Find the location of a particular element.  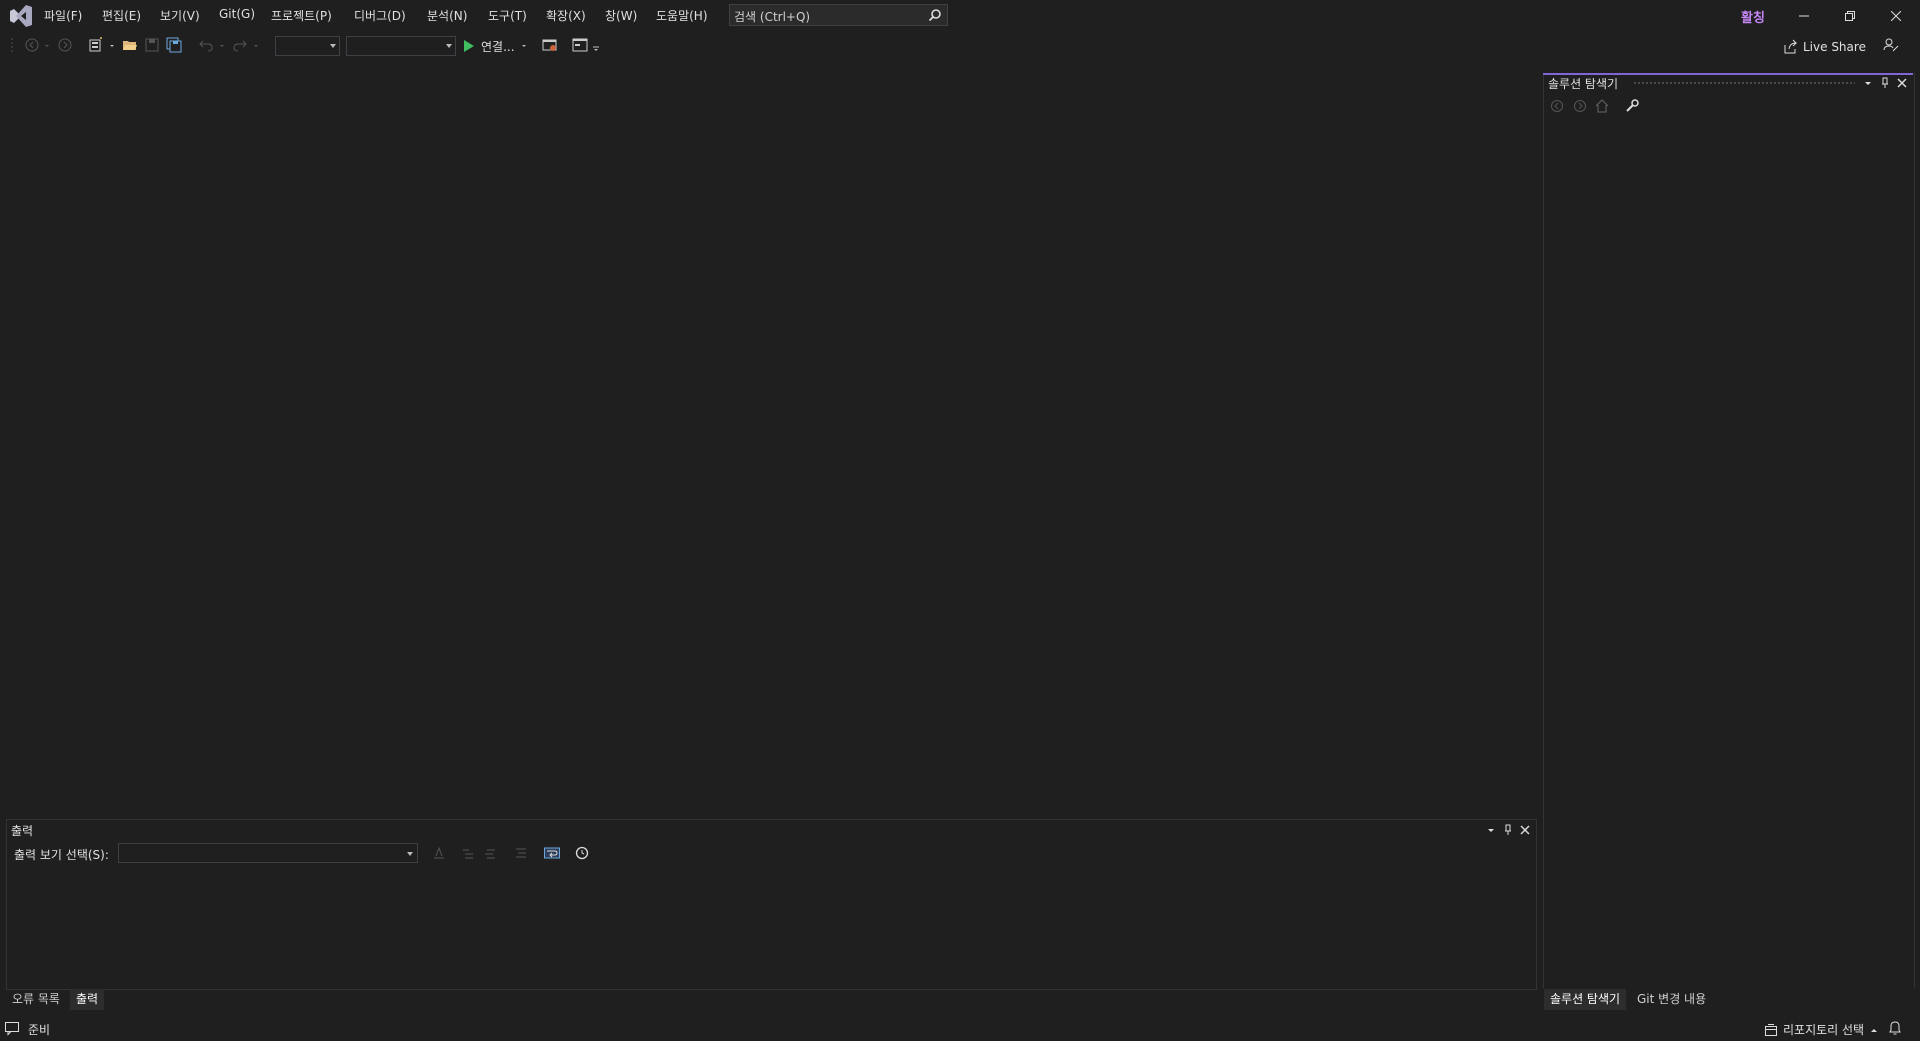

properties-wrench-icon is located at coordinates (1632, 106).